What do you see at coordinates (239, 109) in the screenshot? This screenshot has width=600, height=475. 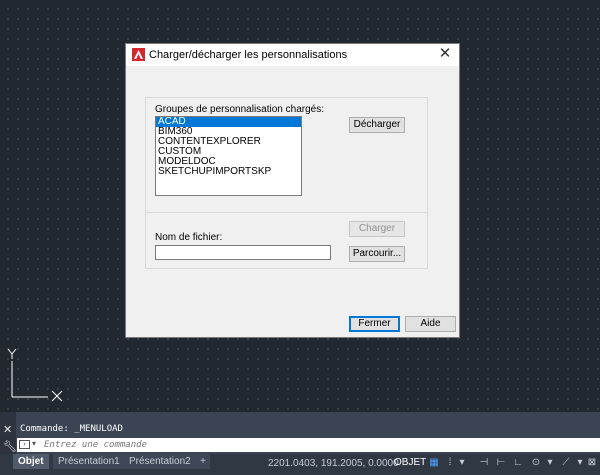 I see `groups-label: Groupes de personnalisation chargés:` at bounding box center [239, 109].